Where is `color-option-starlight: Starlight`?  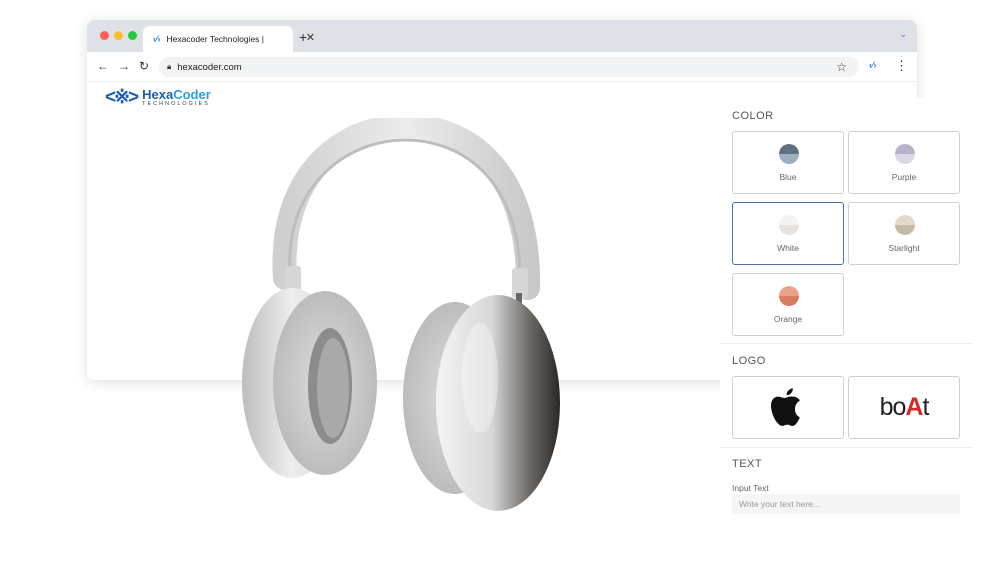 color-option-starlight: Starlight is located at coordinates (904, 233).